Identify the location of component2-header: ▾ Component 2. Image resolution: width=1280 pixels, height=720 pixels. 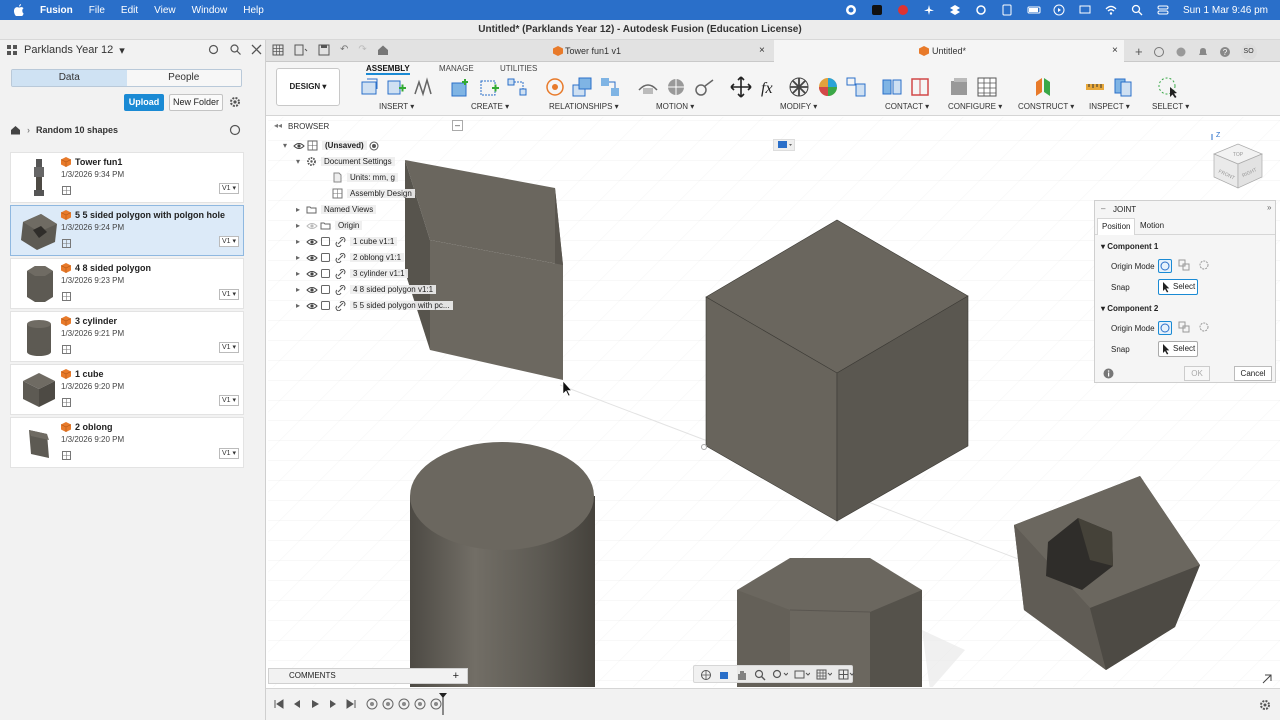
(1129, 308).